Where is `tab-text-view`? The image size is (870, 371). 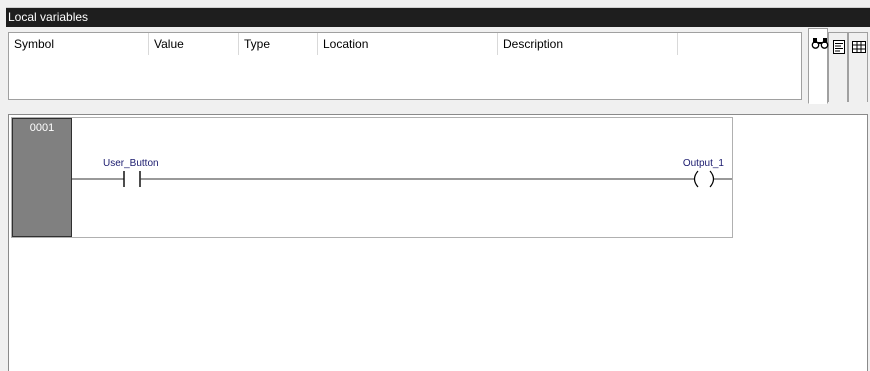
tab-text-view is located at coordinates (838, 67).